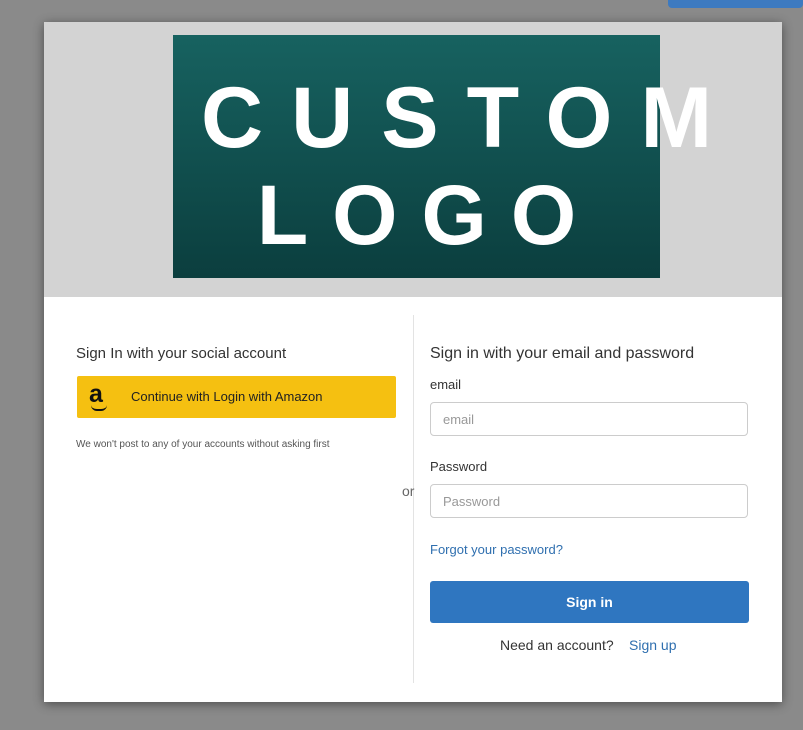 Image resolution: width=803 pixels, height=730 pixels. What do you see at coordinates (735, 4) in the screenshot?
I see `top-right-button-edge` at bounding box center [735, 4].